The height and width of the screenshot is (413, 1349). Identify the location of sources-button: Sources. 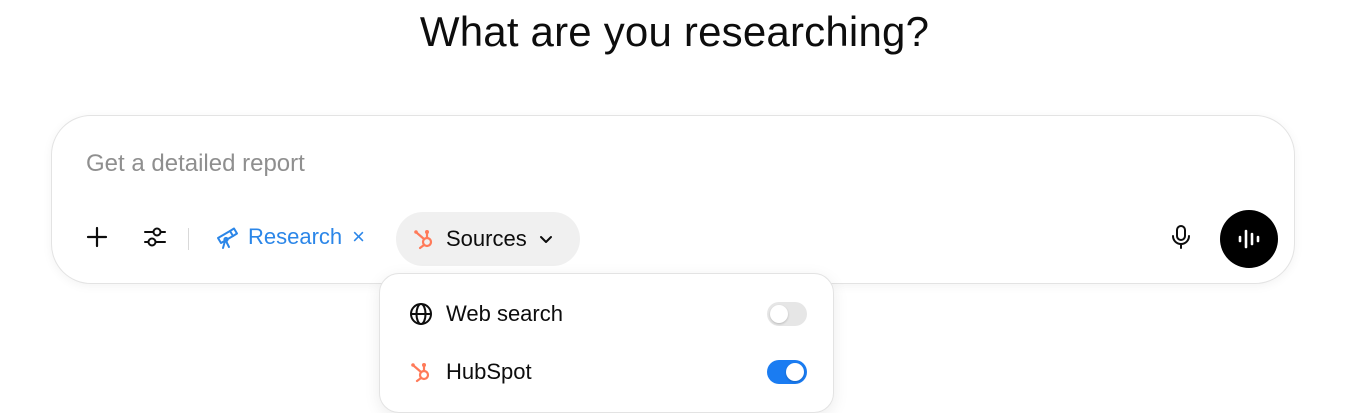
(488, 239).